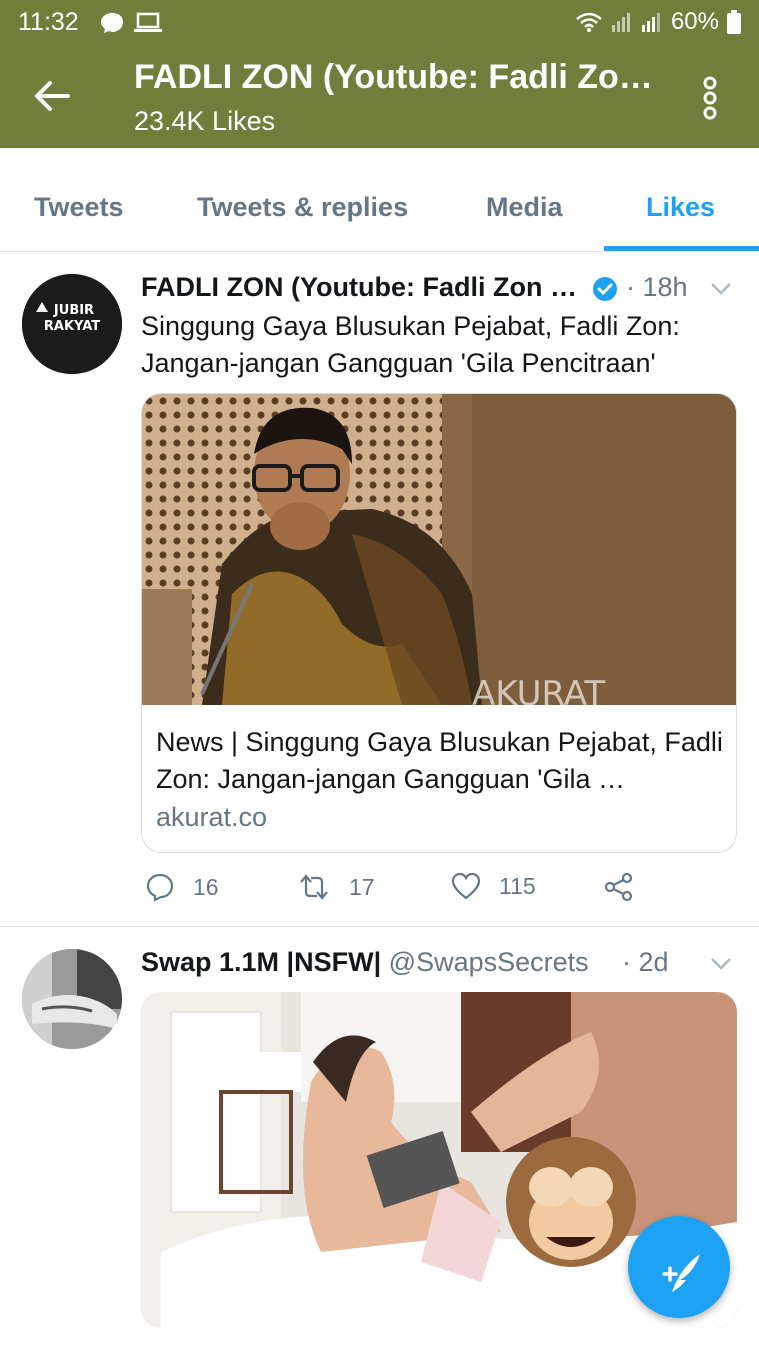 This screenshot has width=759, height=1349. Describe the element at coordinates (205, 121) in the screenshot. I see `likes-count: 23.4K Likes` at that location.